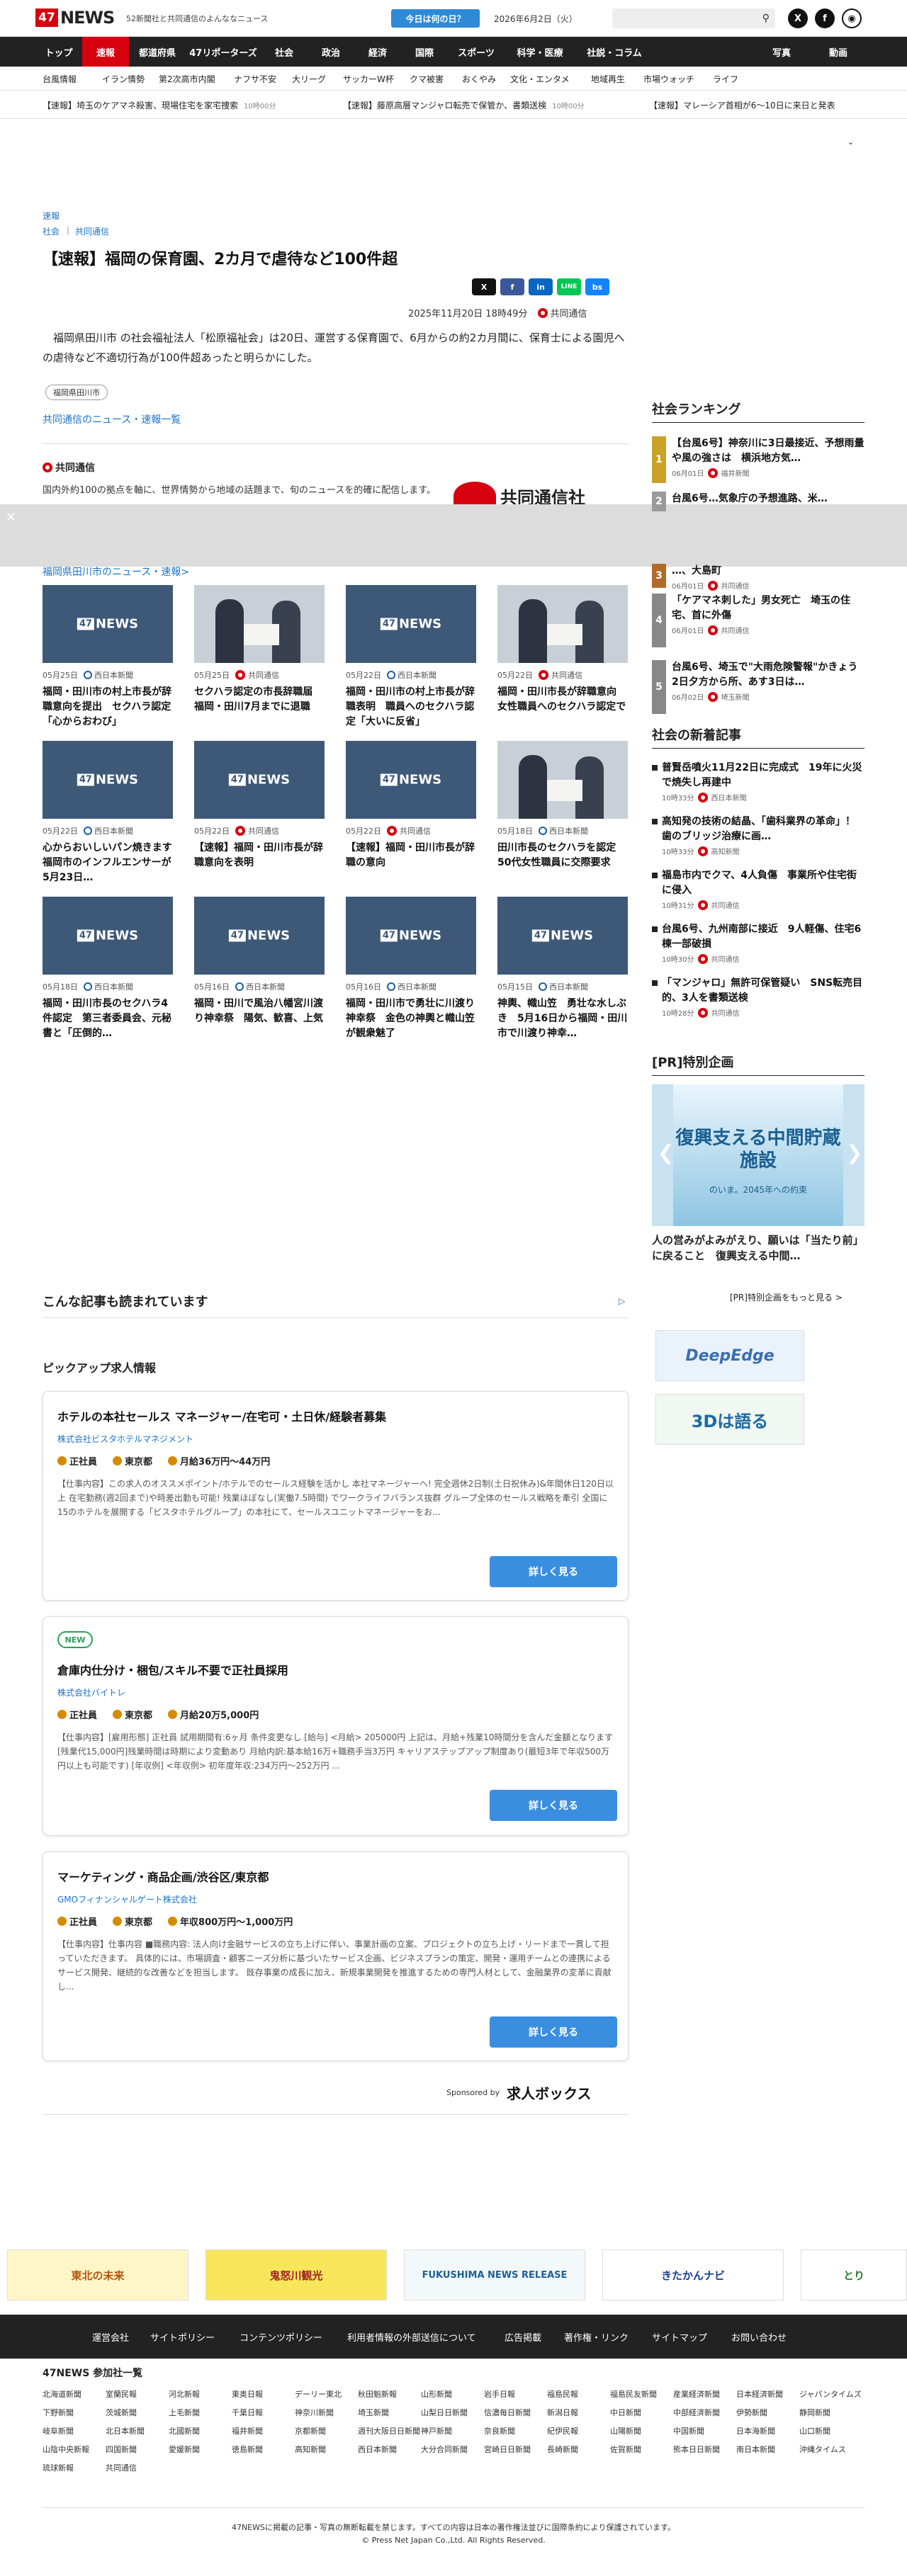 The width and height of the screenshot is (907, 2576). Describe the element at coordinates (766, 18) in the screenshot. I see `search-icon: ⚲` at that location.